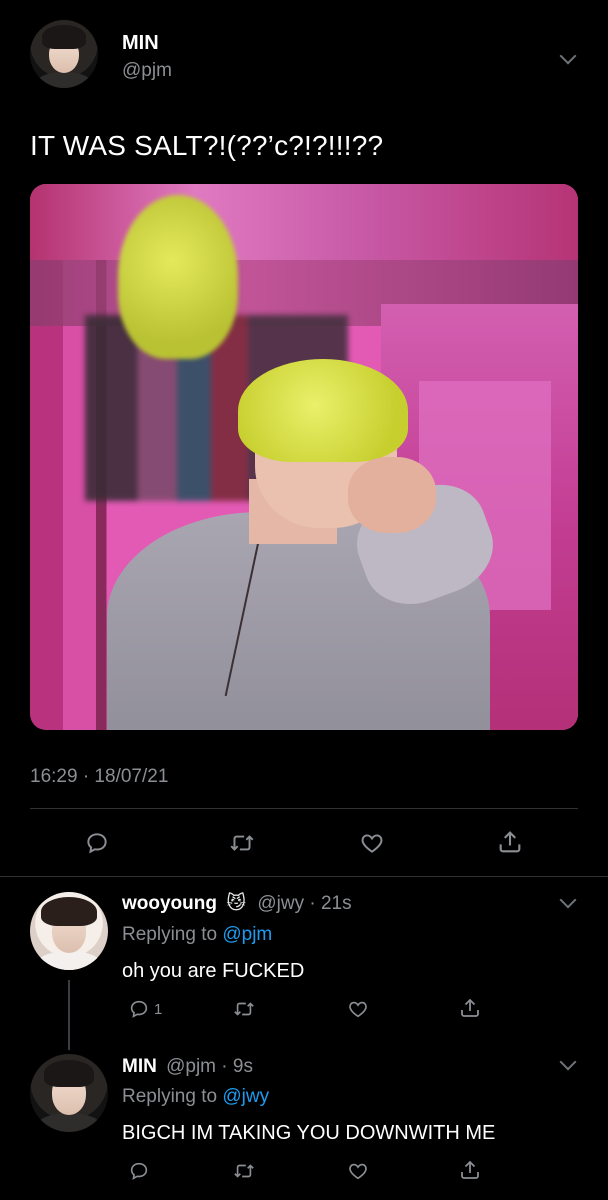  I want to click on replying-to: Replying to @jwy, so click(195, 1097).